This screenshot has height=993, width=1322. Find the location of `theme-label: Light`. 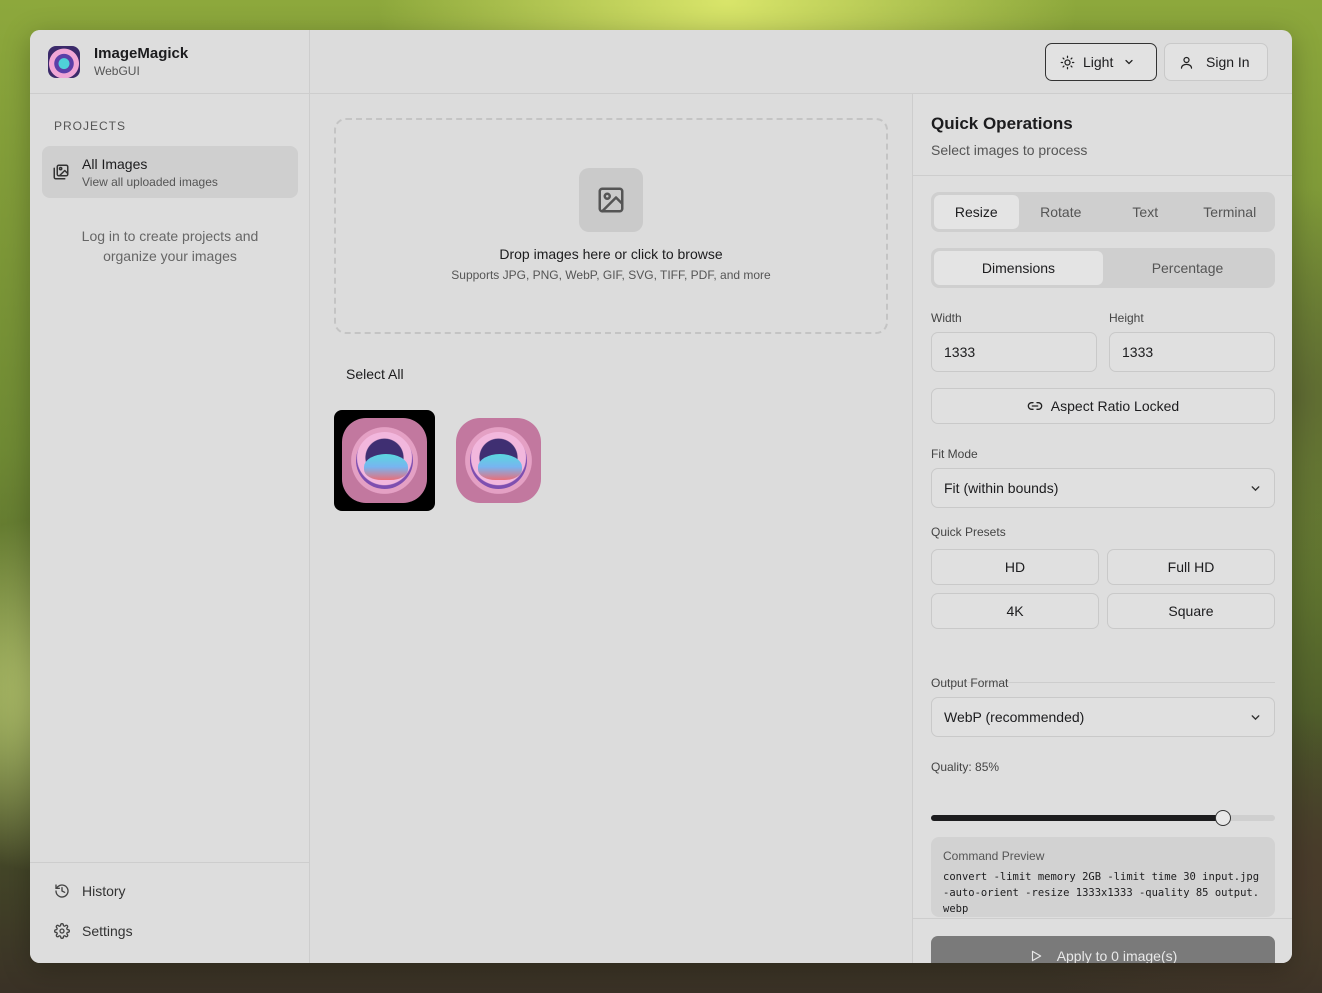

theme-label: Light is located at coordinates (1098, 62).